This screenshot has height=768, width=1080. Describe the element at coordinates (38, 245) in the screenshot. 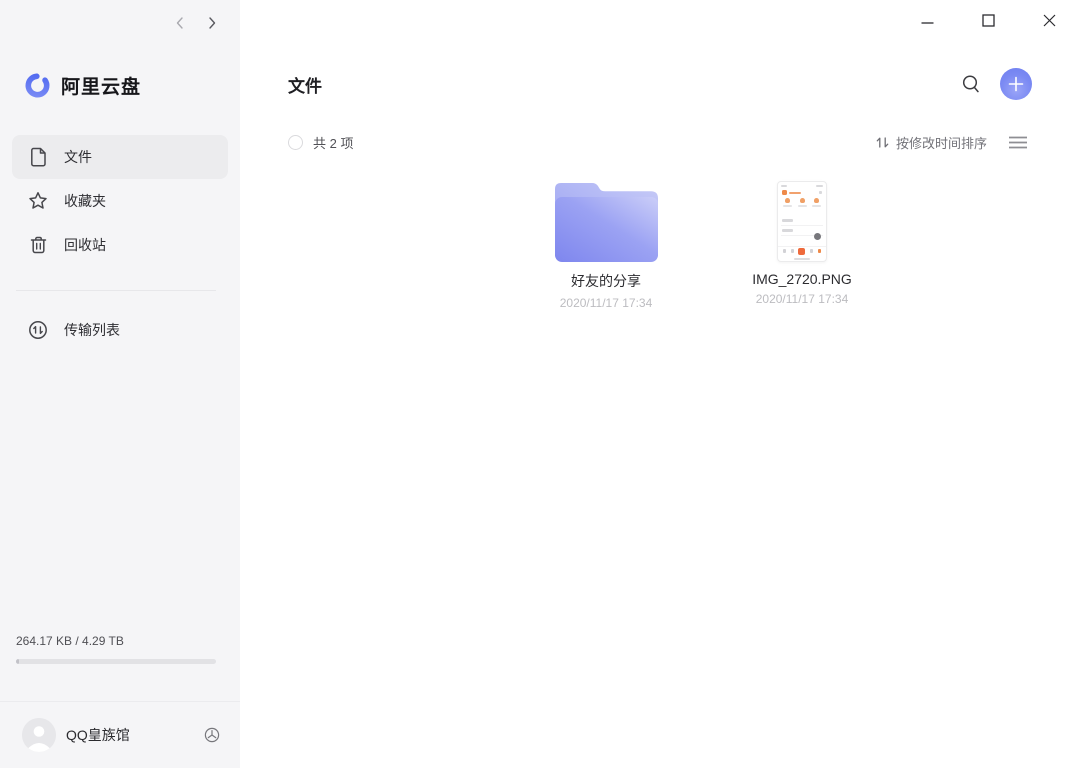

I see `trash-icon` at that location.